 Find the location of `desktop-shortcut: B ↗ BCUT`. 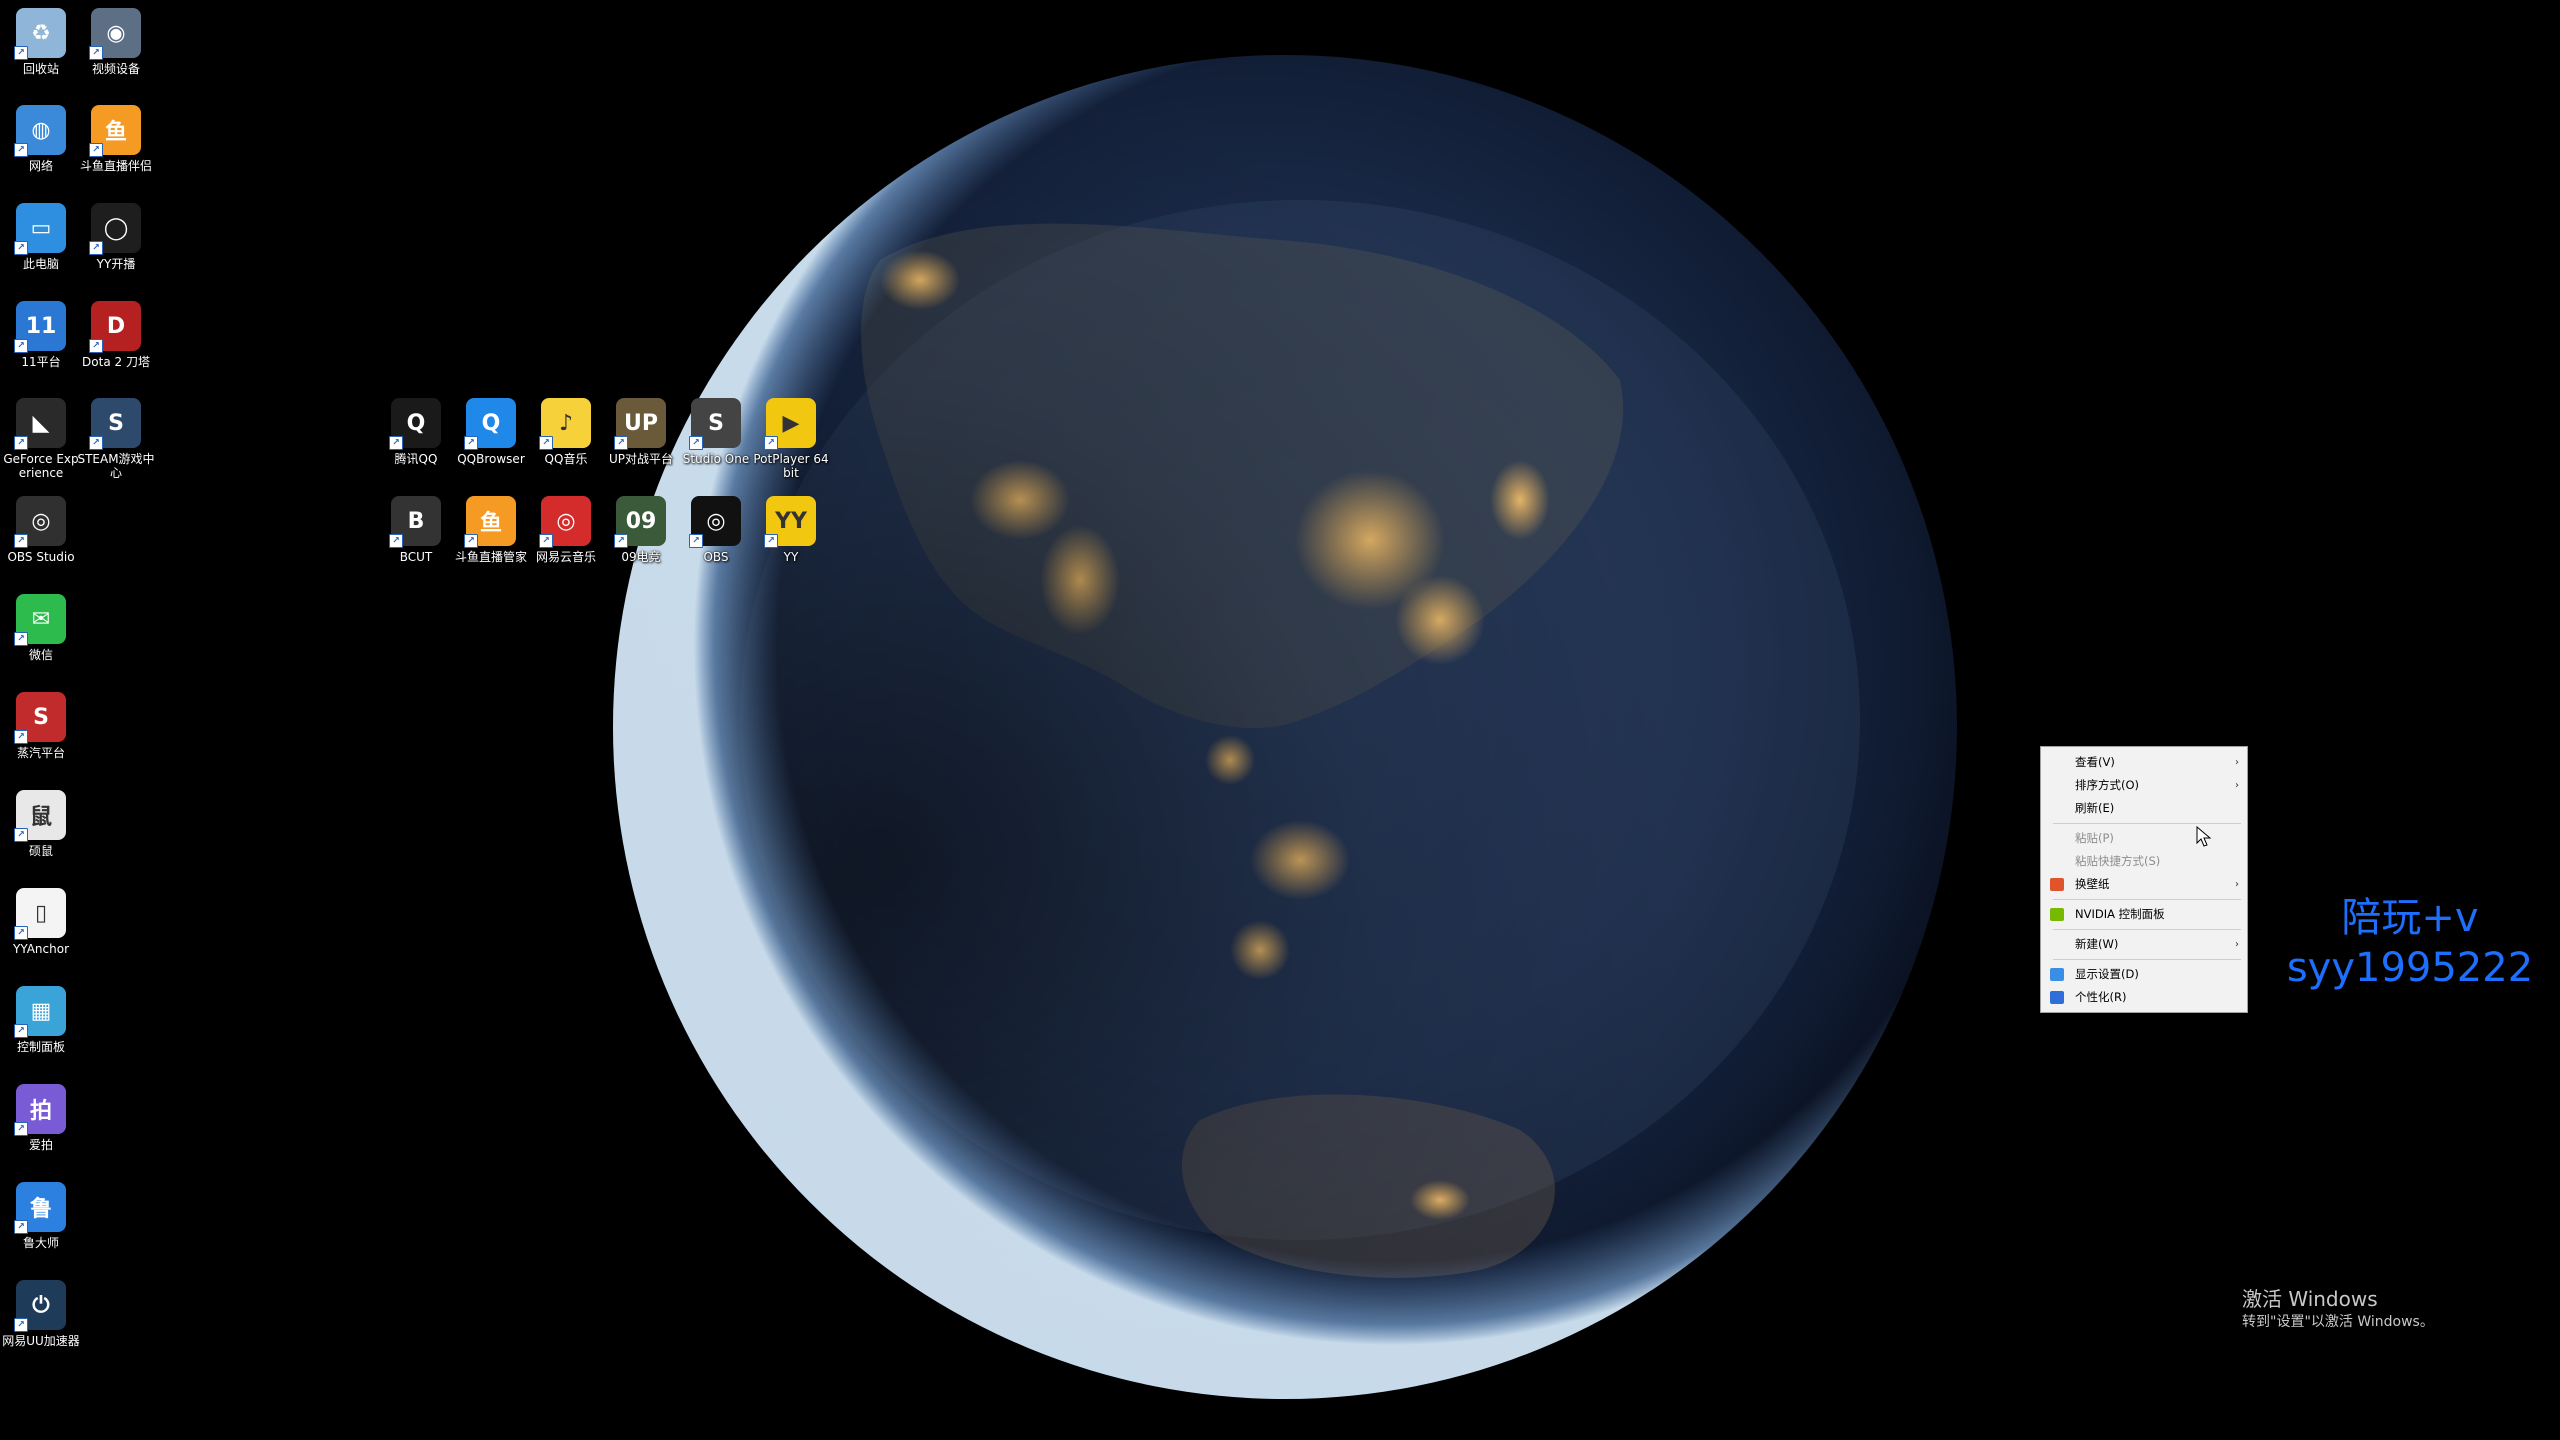

desktop-shortcut: B ↗ BCUT is located at coordinates (416, 530).